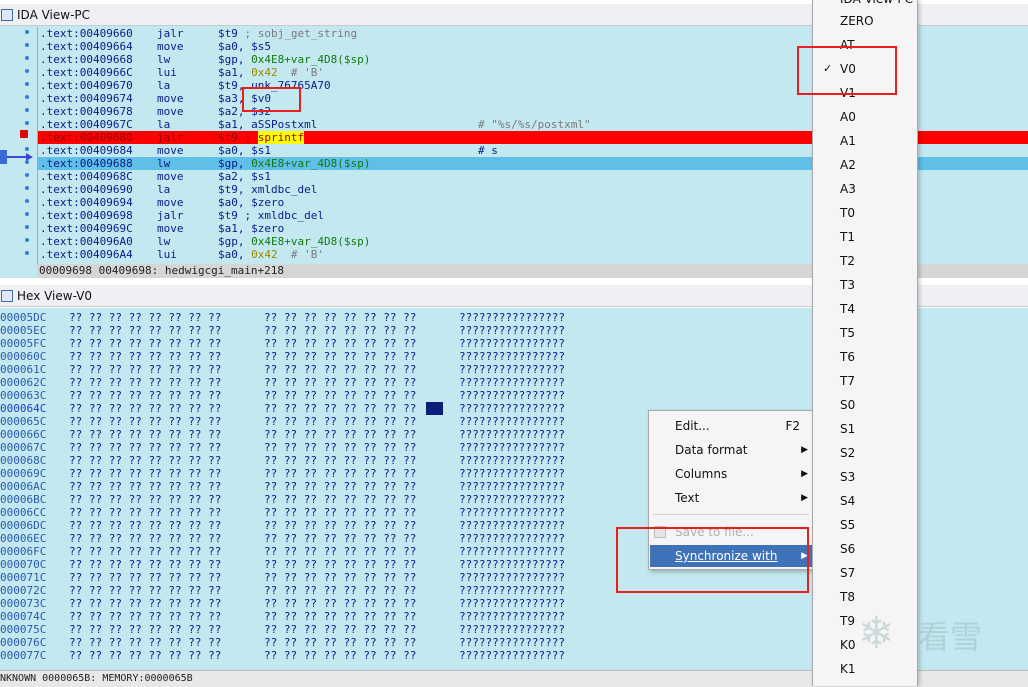 The image size is (1028, 687). I want to click on sync-item-label: T0, so click(847, 213).